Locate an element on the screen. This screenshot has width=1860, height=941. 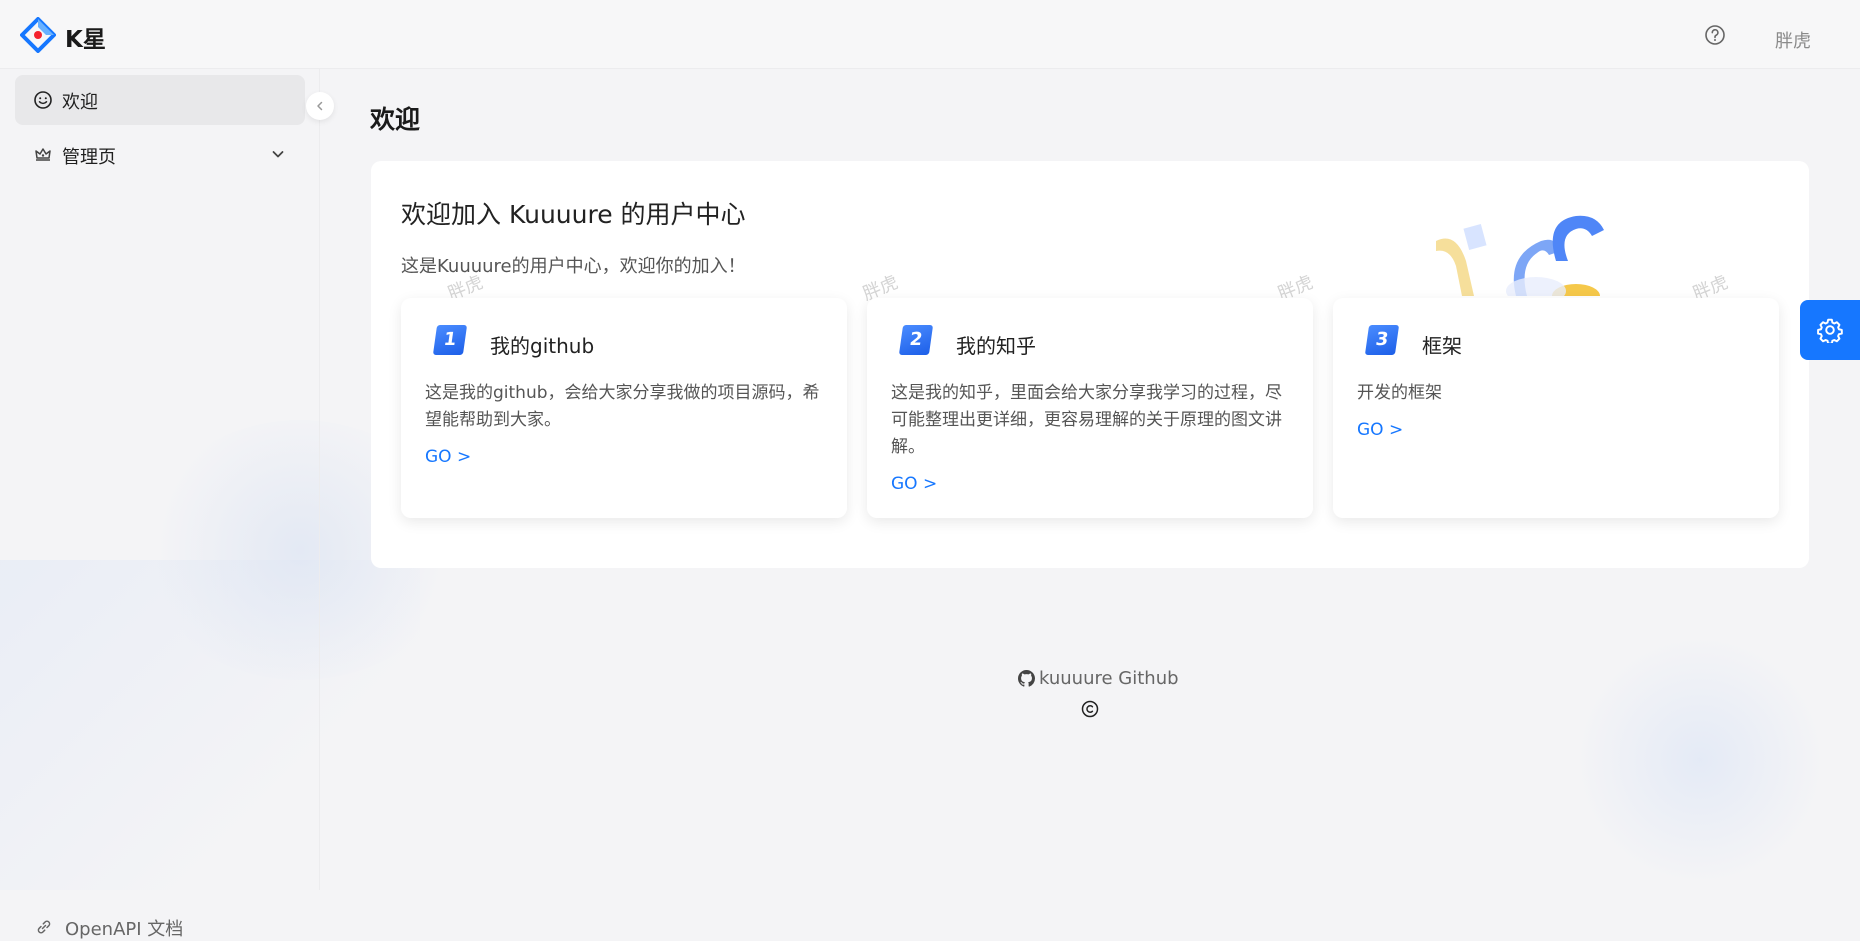
gear-icon is located at coordinates (1830, 330).